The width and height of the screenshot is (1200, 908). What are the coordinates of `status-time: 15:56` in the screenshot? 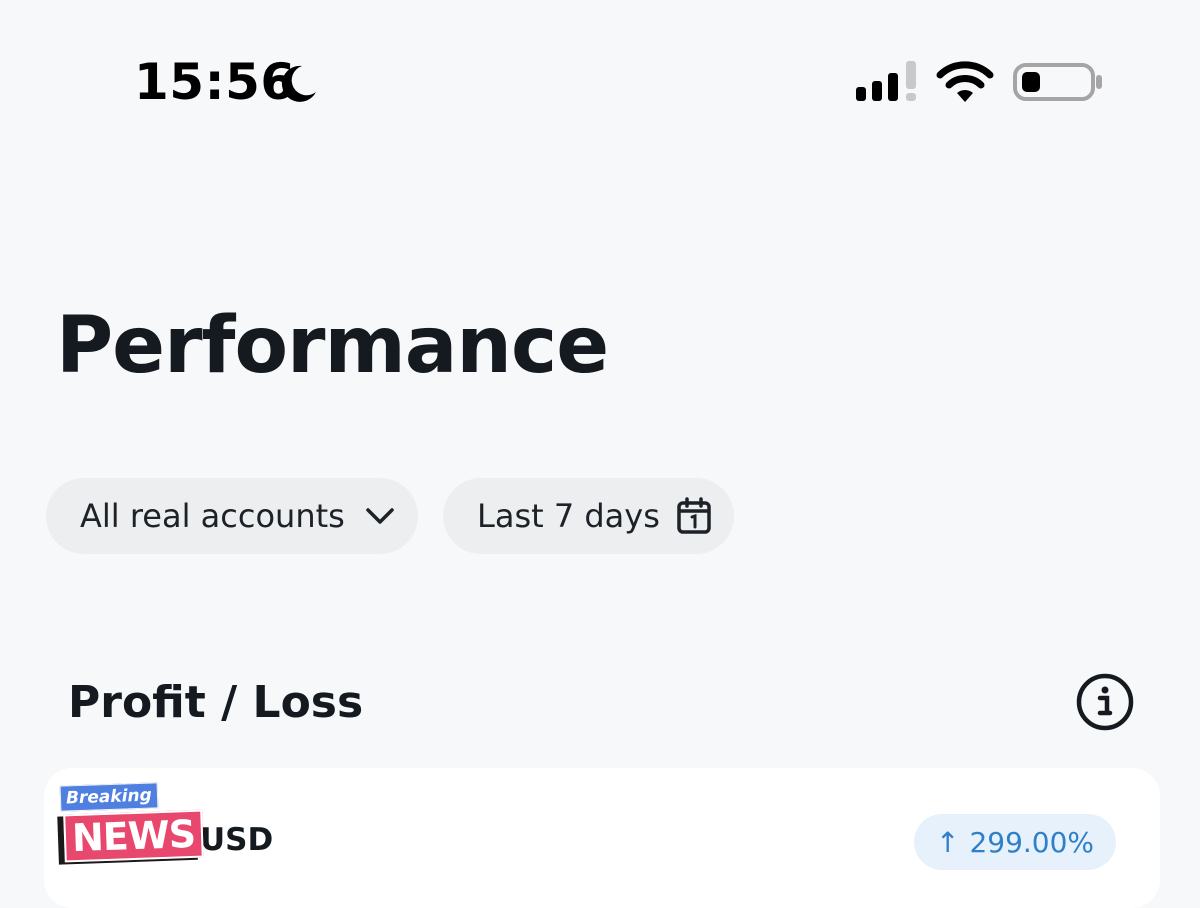 It's located at (215, 82).